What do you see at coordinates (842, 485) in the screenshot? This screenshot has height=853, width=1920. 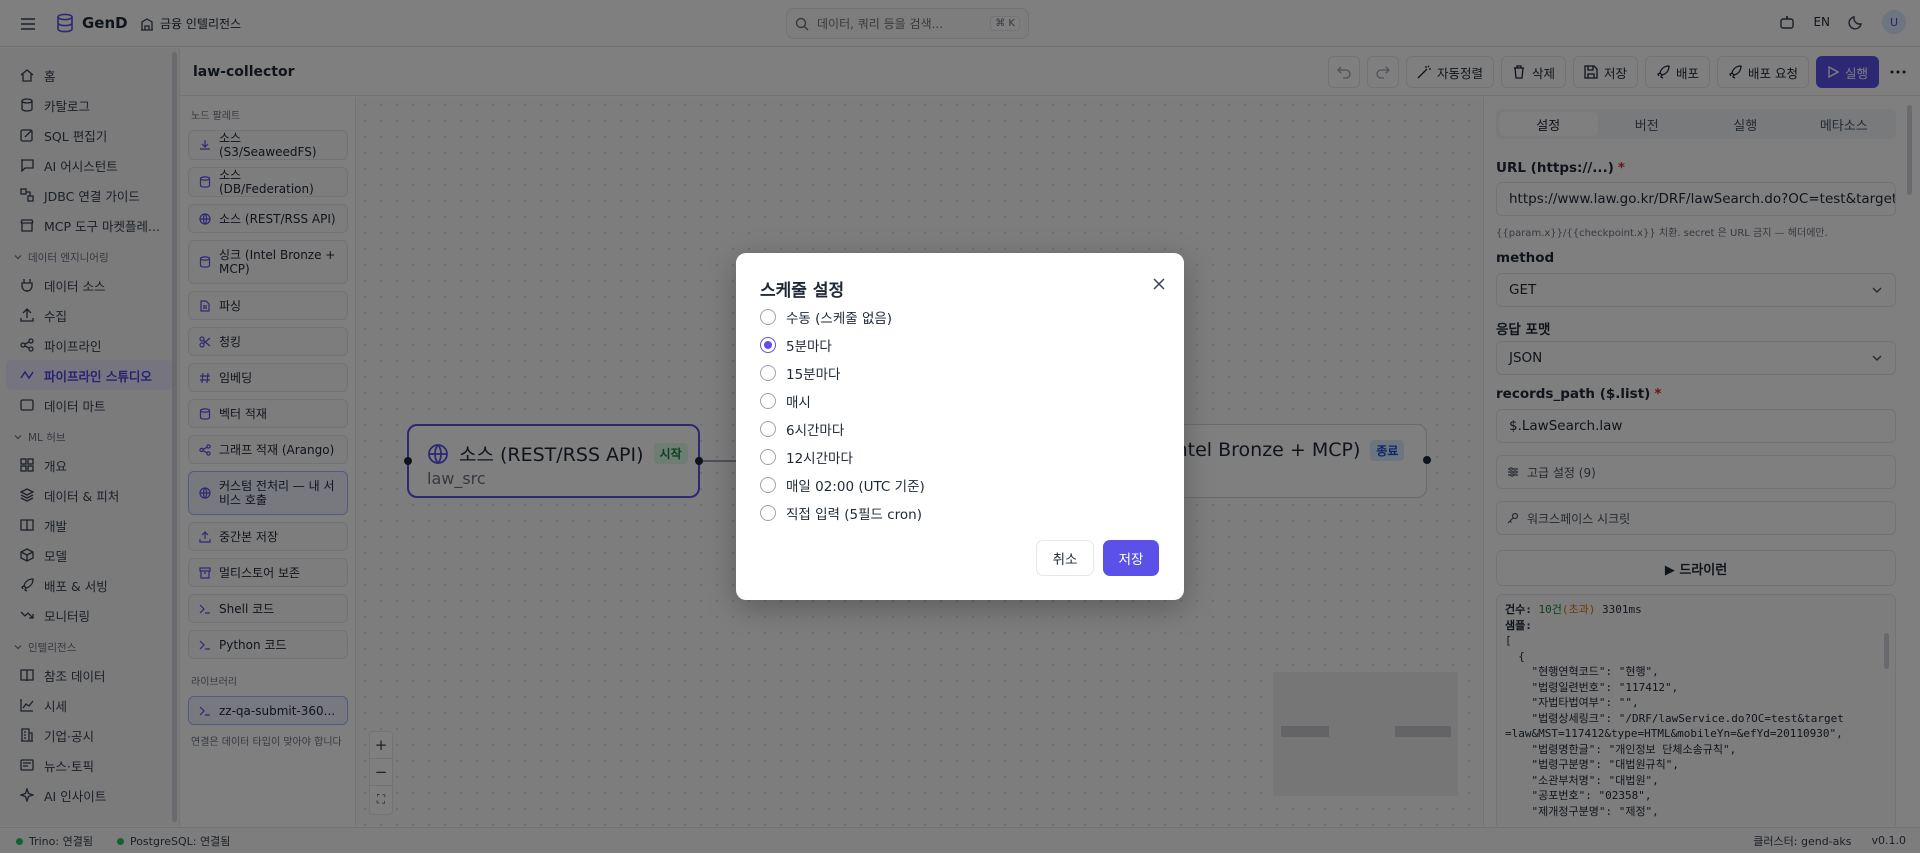 I see `schedule-option: 매일 02:00 (UTC 기준)` at bounding box center [842, 485].